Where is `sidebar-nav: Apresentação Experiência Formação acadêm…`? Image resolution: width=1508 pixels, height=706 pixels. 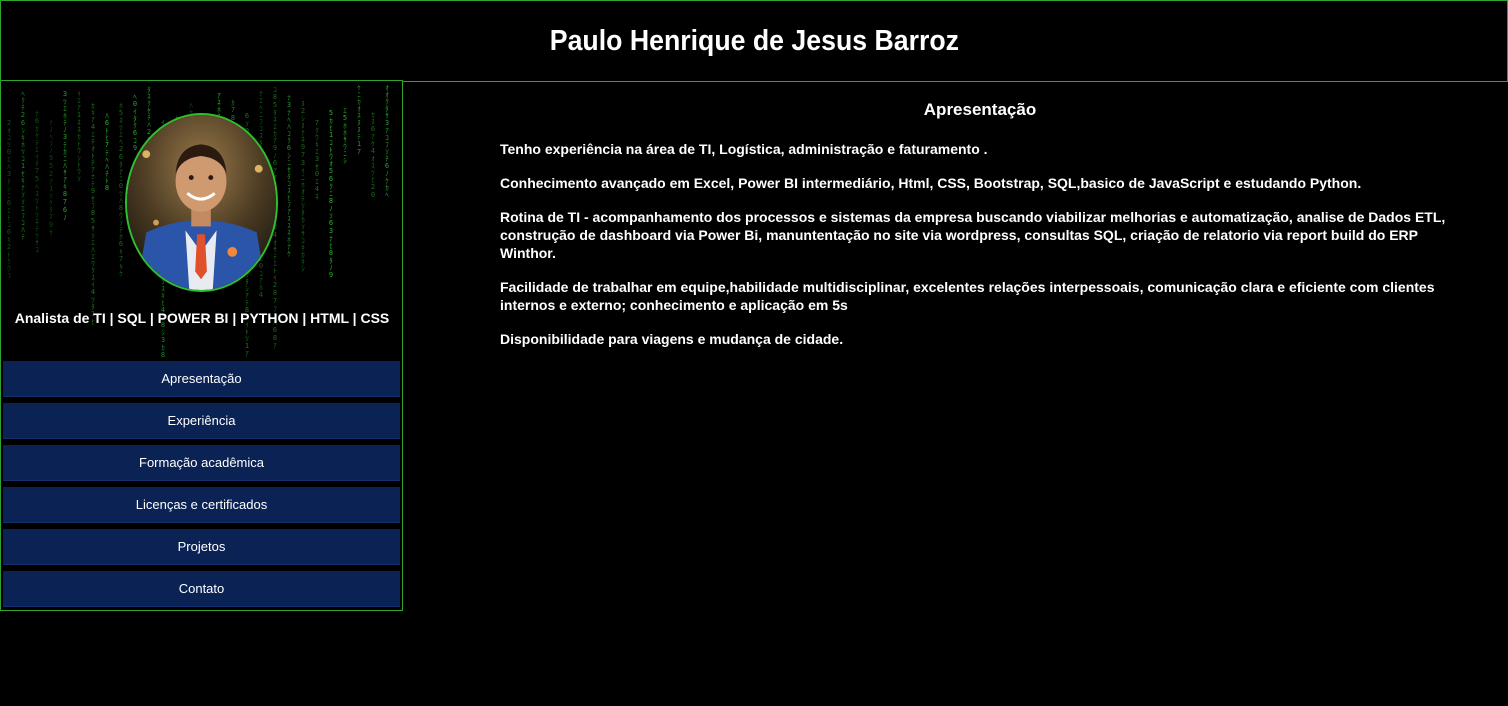 sidebar-nav: Apresentação Experiência Formação acadêm… is located at coordinates (201, 485).